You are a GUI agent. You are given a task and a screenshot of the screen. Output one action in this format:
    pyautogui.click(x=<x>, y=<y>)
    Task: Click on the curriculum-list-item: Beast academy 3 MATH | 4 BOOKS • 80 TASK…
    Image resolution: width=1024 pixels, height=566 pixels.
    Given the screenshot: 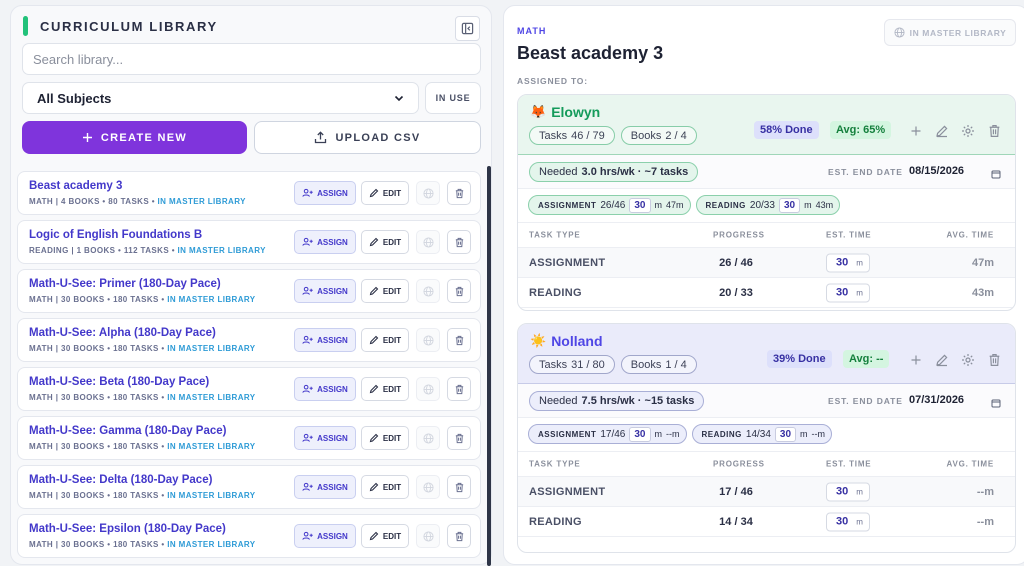 What is the action you would take?
    pyautogui.click(x=249, y=193)
    